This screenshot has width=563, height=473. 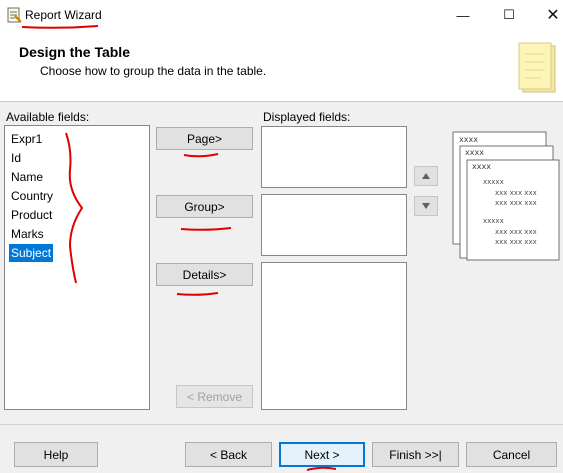 What do you see at coordinates (206, 229) in the screenshot?
I see `annotation-group-underline` at bounding box center [206, 229].